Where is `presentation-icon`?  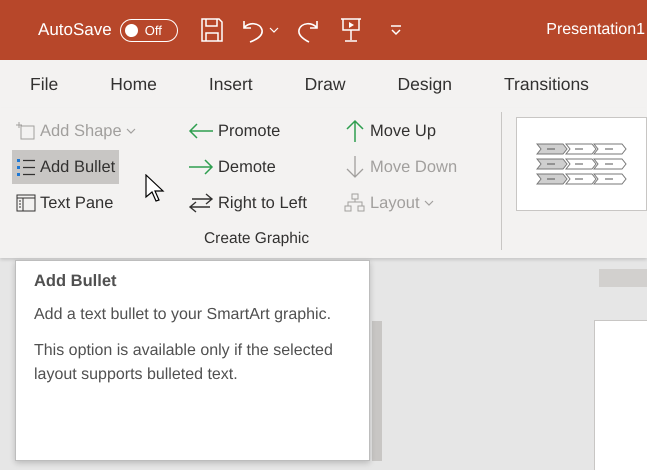 presentation-icon is located at coordinates (350, 30).